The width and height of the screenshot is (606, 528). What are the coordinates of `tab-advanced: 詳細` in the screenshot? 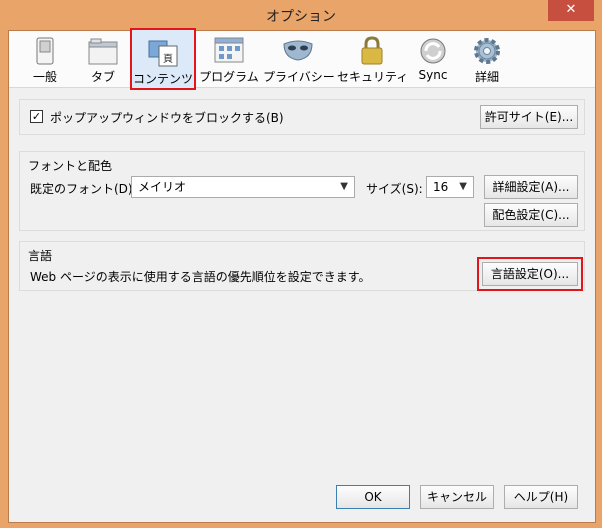 It's located at (487, 59).